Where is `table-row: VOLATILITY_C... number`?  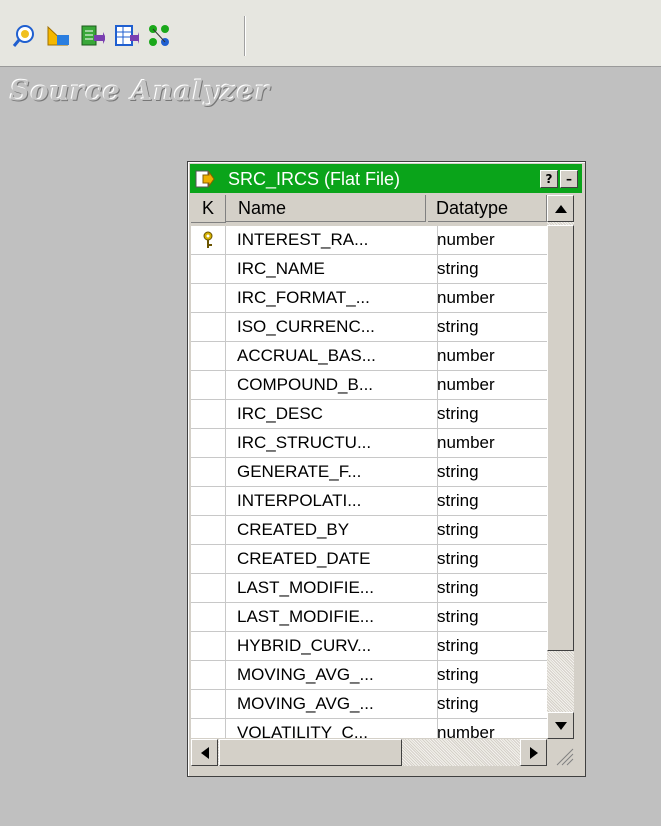
table-row: VOLATILITY_C... number is located at coordinates (369, 728).